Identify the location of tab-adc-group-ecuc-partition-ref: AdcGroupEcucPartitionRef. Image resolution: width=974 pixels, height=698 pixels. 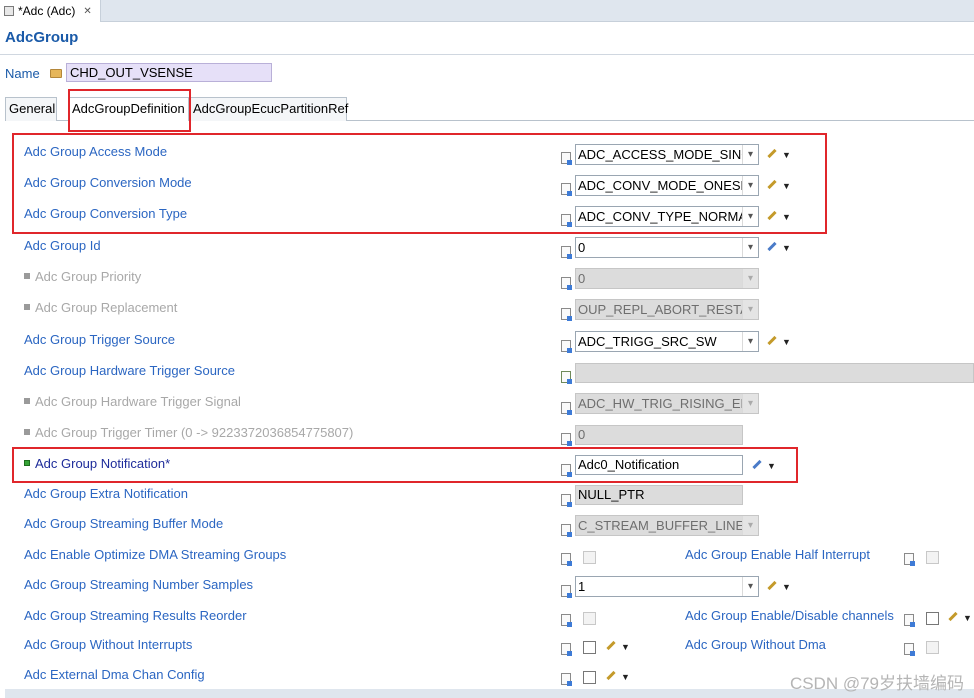
(268, 109).